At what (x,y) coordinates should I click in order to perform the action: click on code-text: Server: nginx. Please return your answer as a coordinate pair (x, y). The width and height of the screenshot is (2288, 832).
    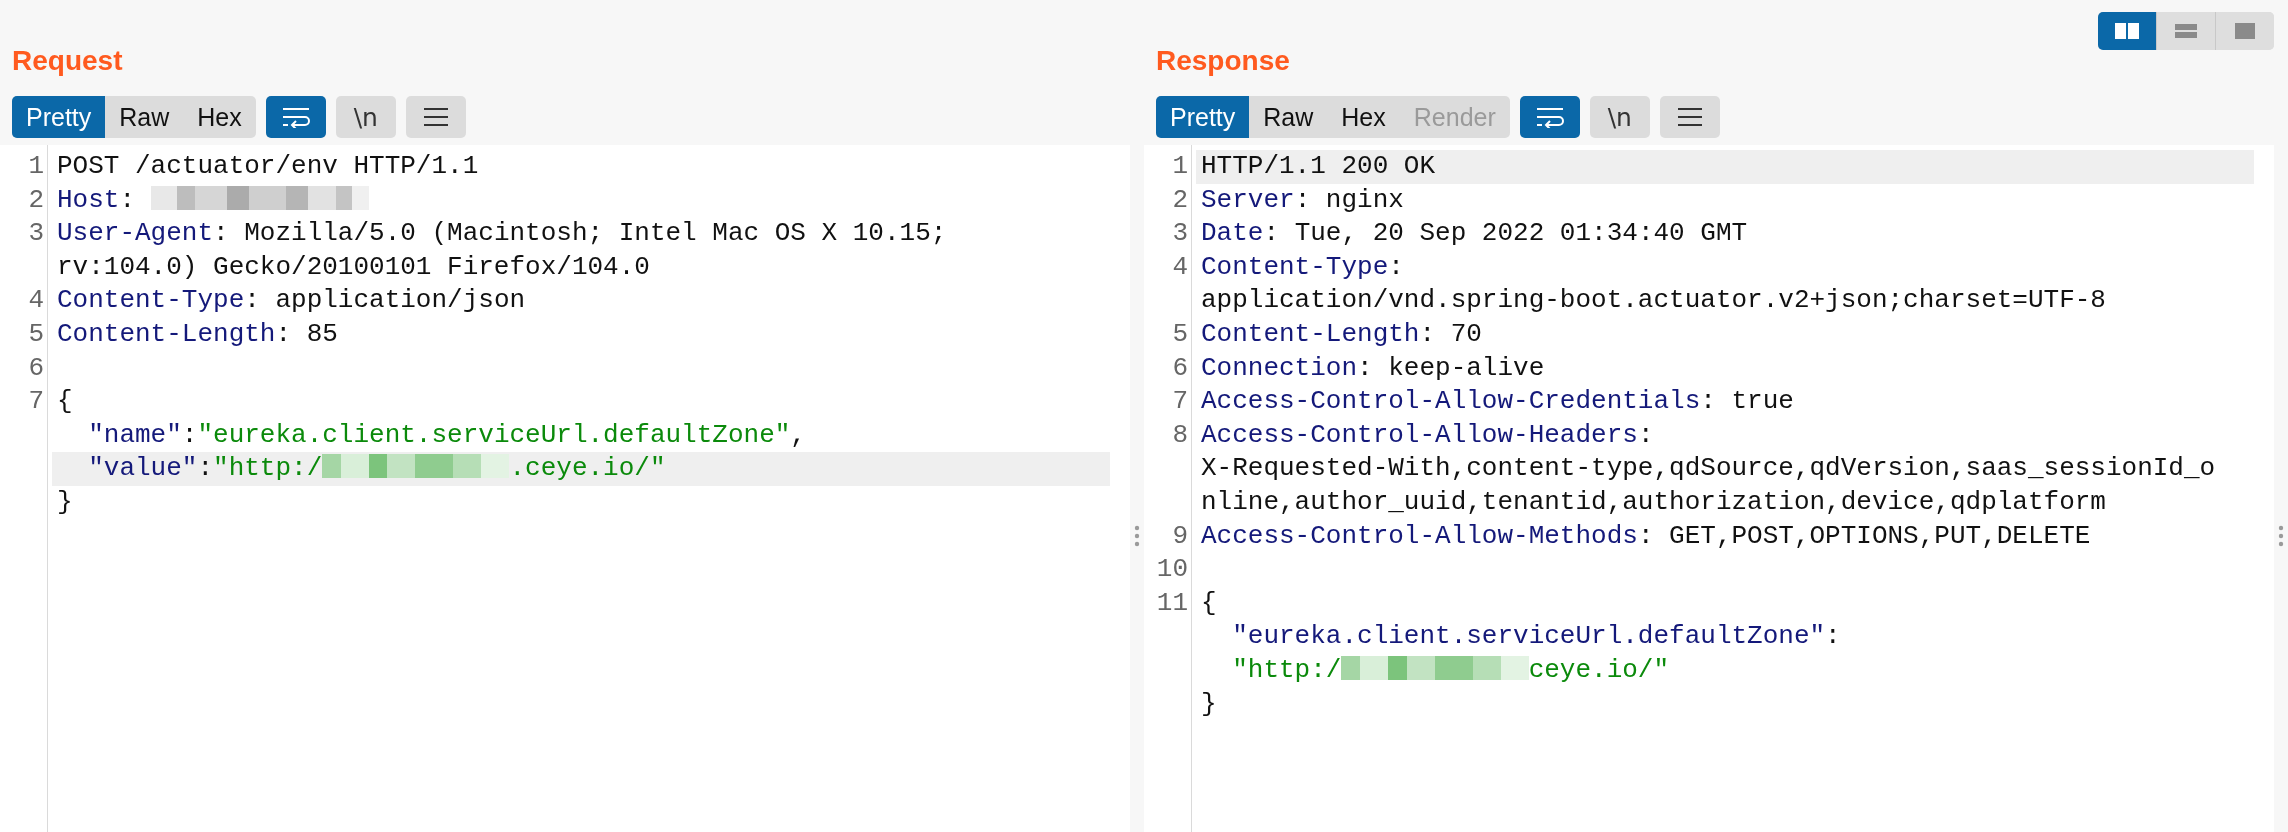
    Looking at the image, I should click on (1302, 199).